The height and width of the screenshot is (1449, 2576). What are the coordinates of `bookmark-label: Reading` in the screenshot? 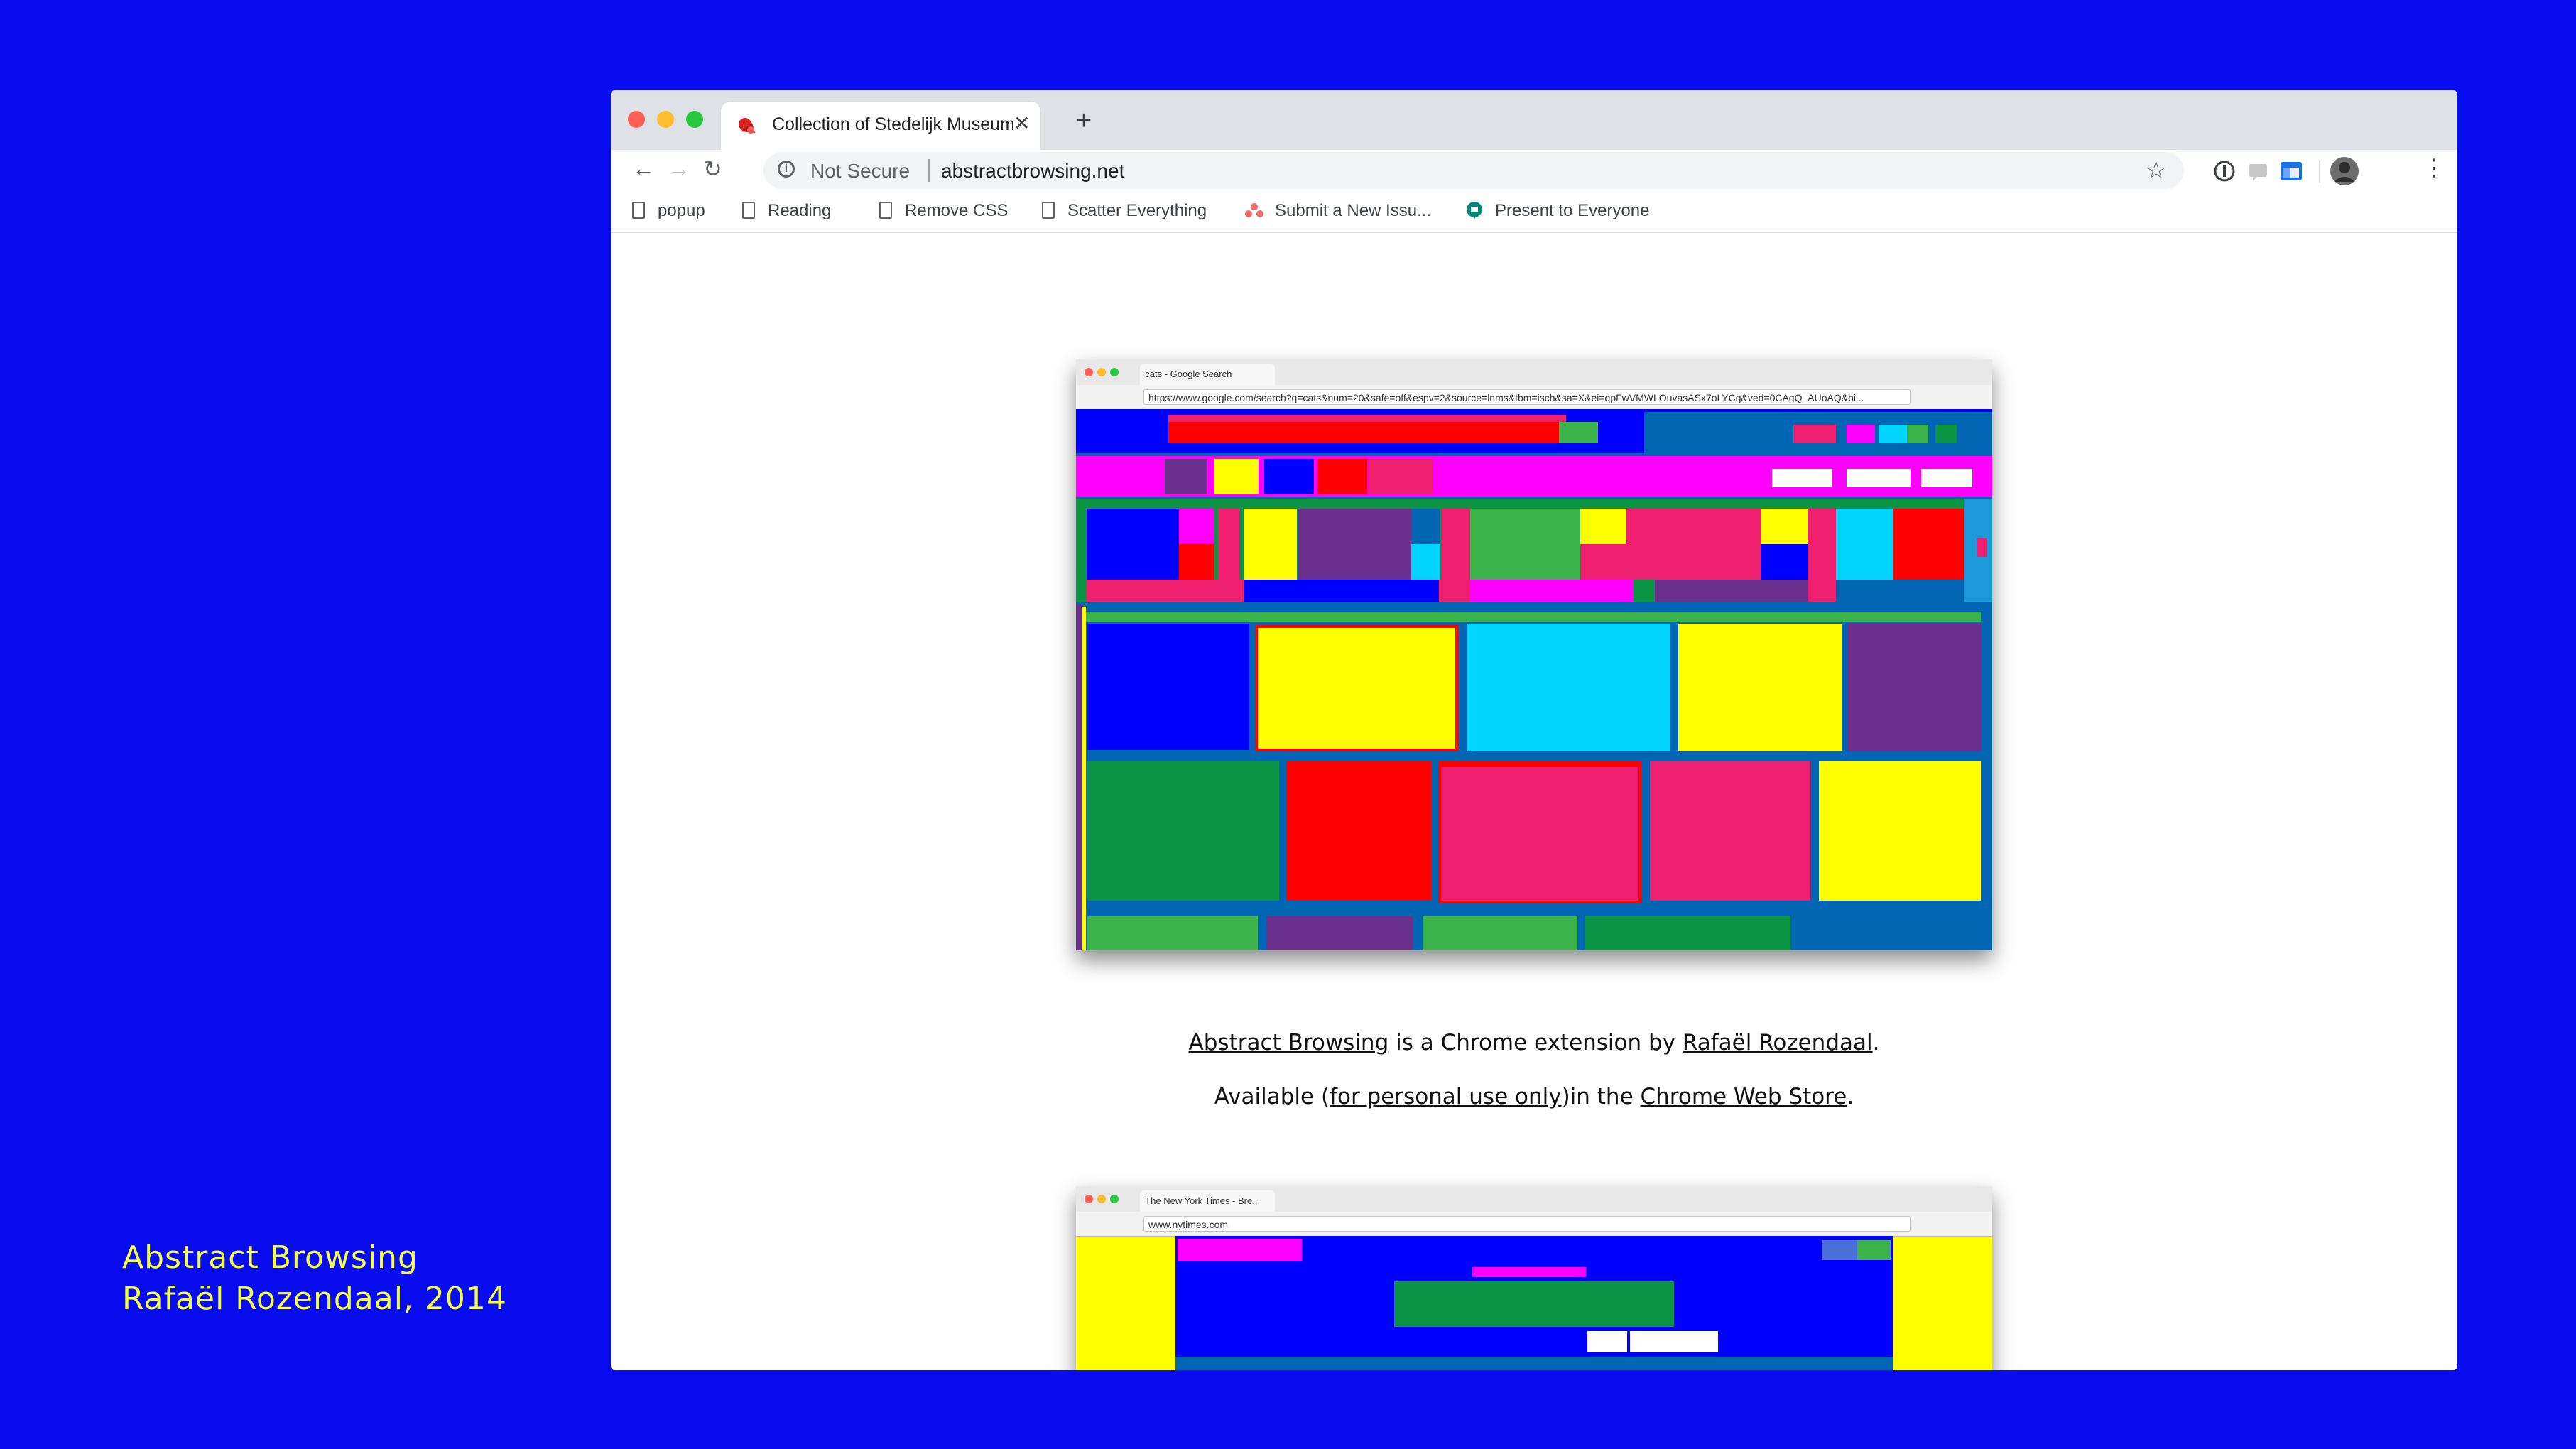 It's located at (800, 211).